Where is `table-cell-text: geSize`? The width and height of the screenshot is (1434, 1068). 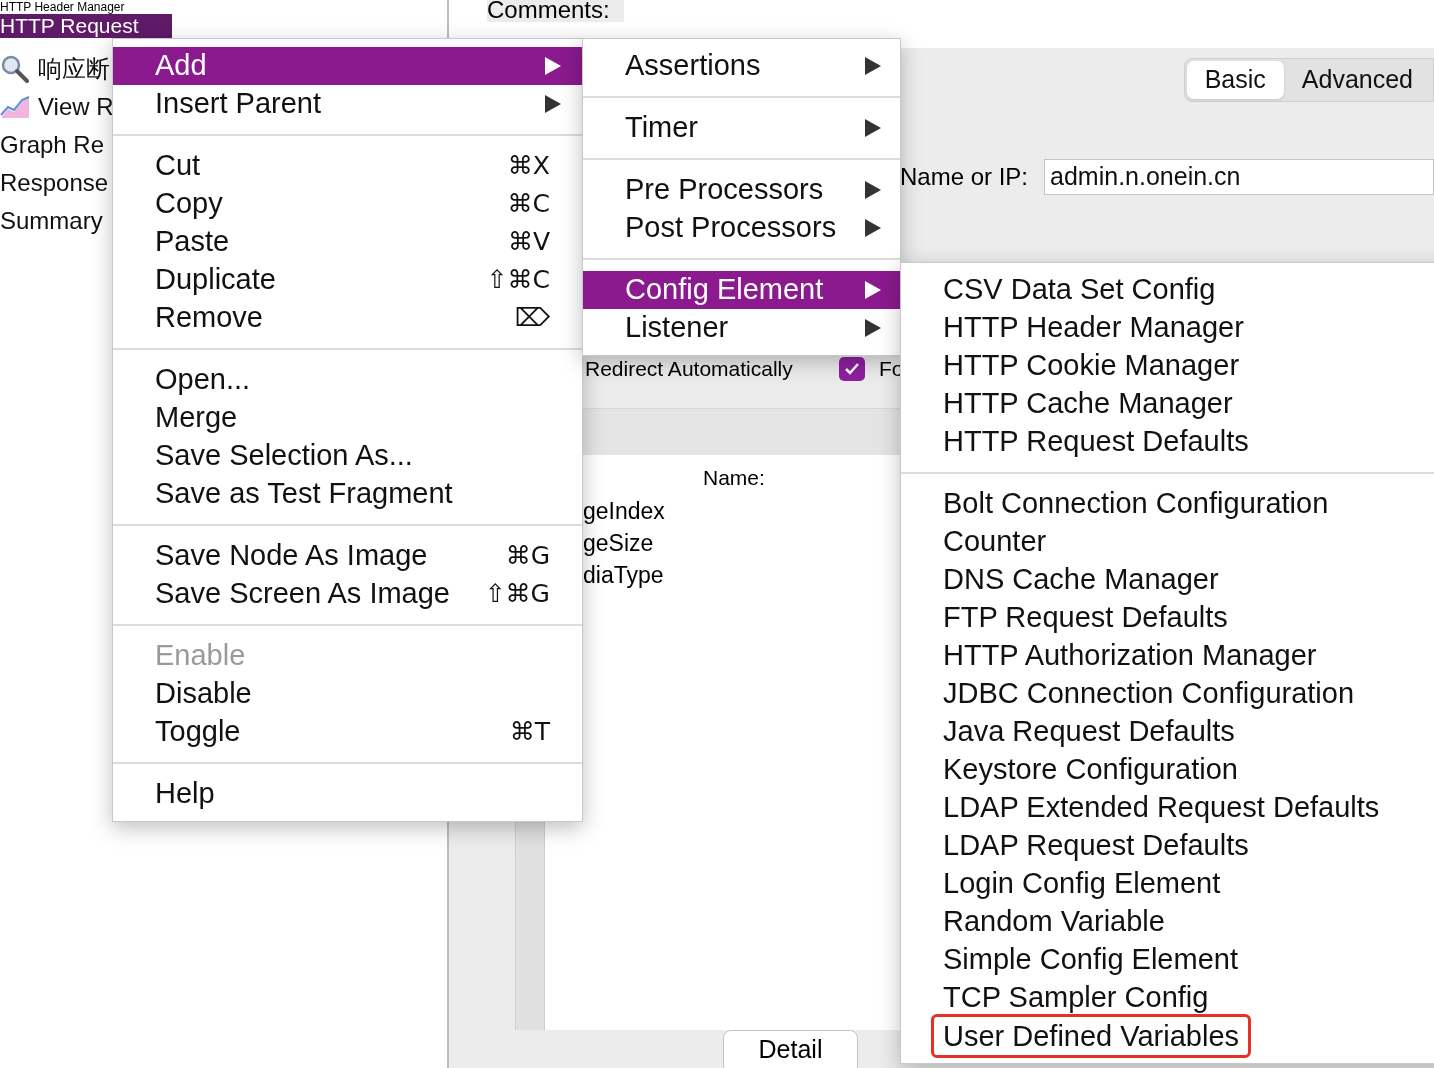 table-cell-text: geSize is located at coordinates (618, 543).